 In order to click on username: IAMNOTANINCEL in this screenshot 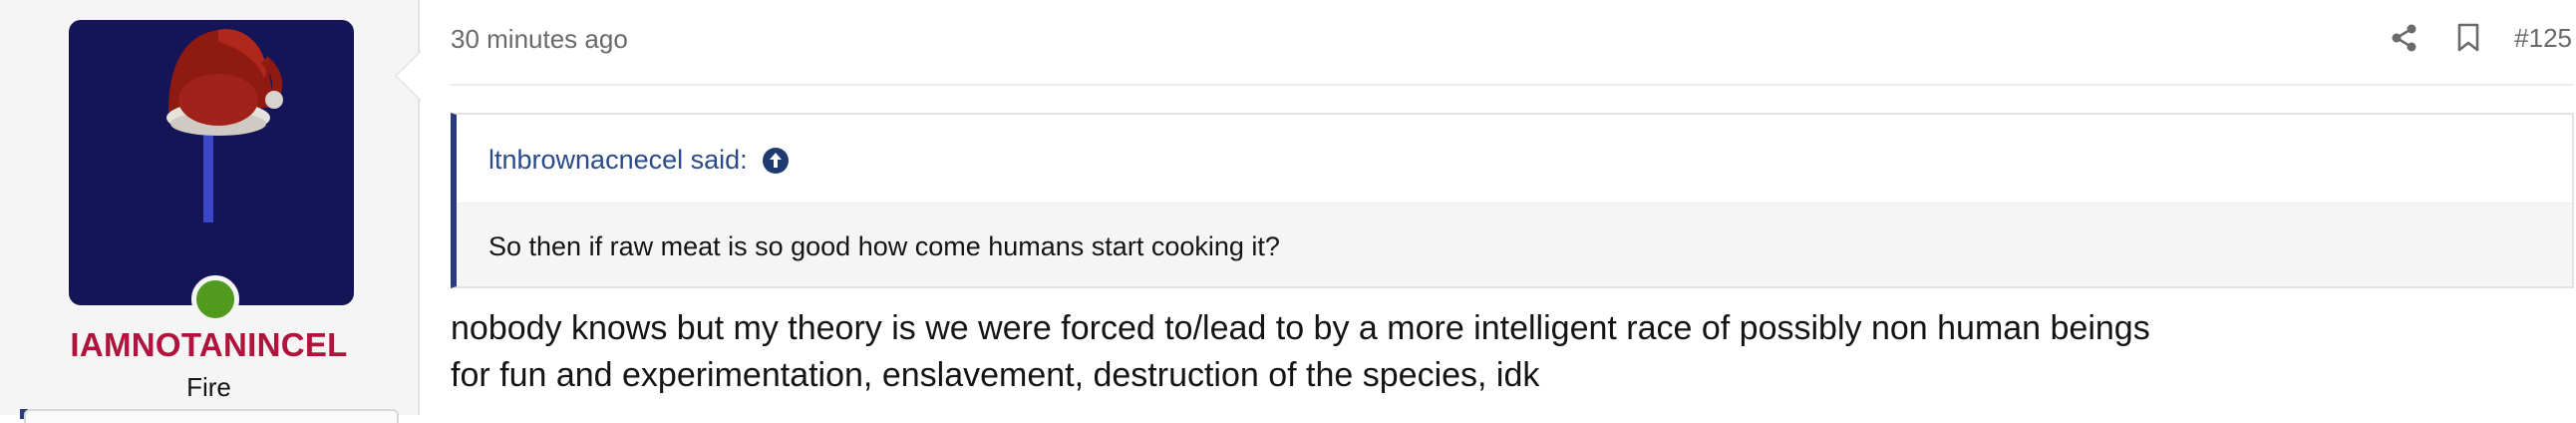, I will do `click(209, 345)`.